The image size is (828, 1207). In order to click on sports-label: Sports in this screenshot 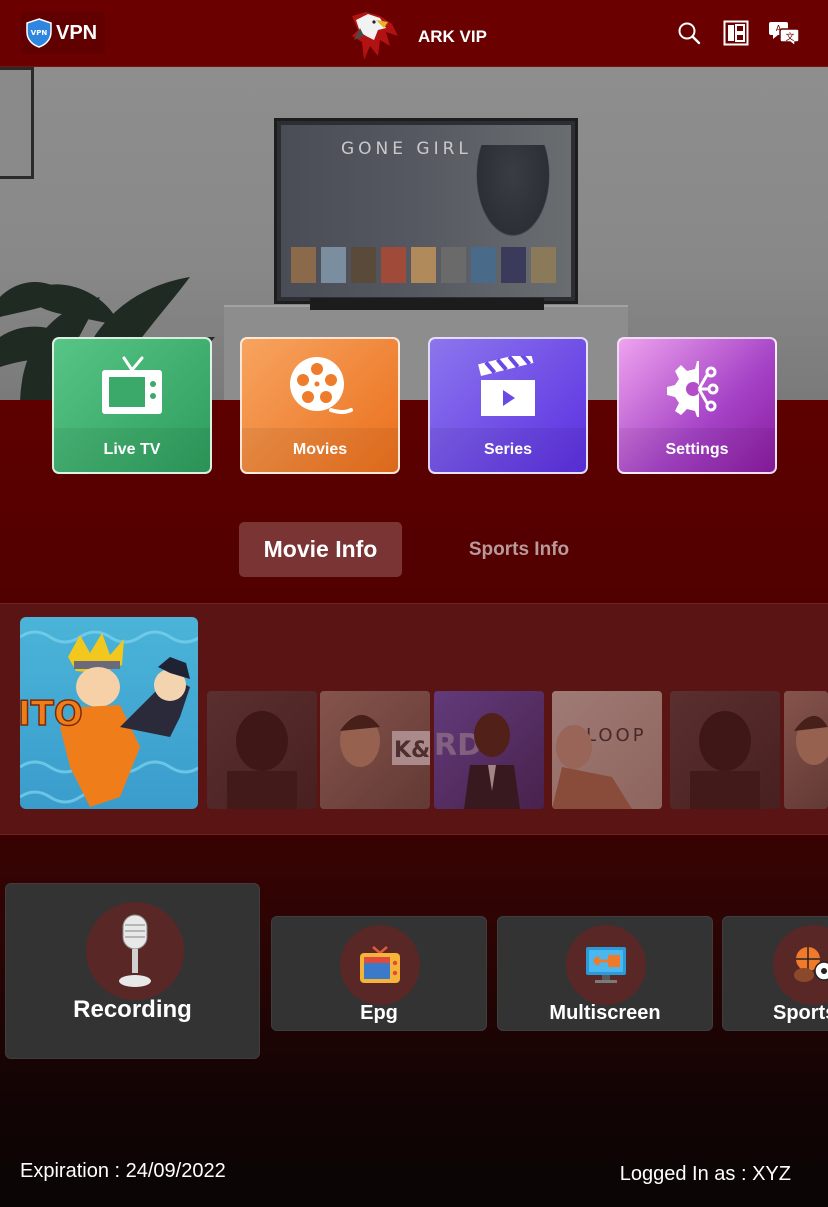, I will do `click(800, 1013)`.